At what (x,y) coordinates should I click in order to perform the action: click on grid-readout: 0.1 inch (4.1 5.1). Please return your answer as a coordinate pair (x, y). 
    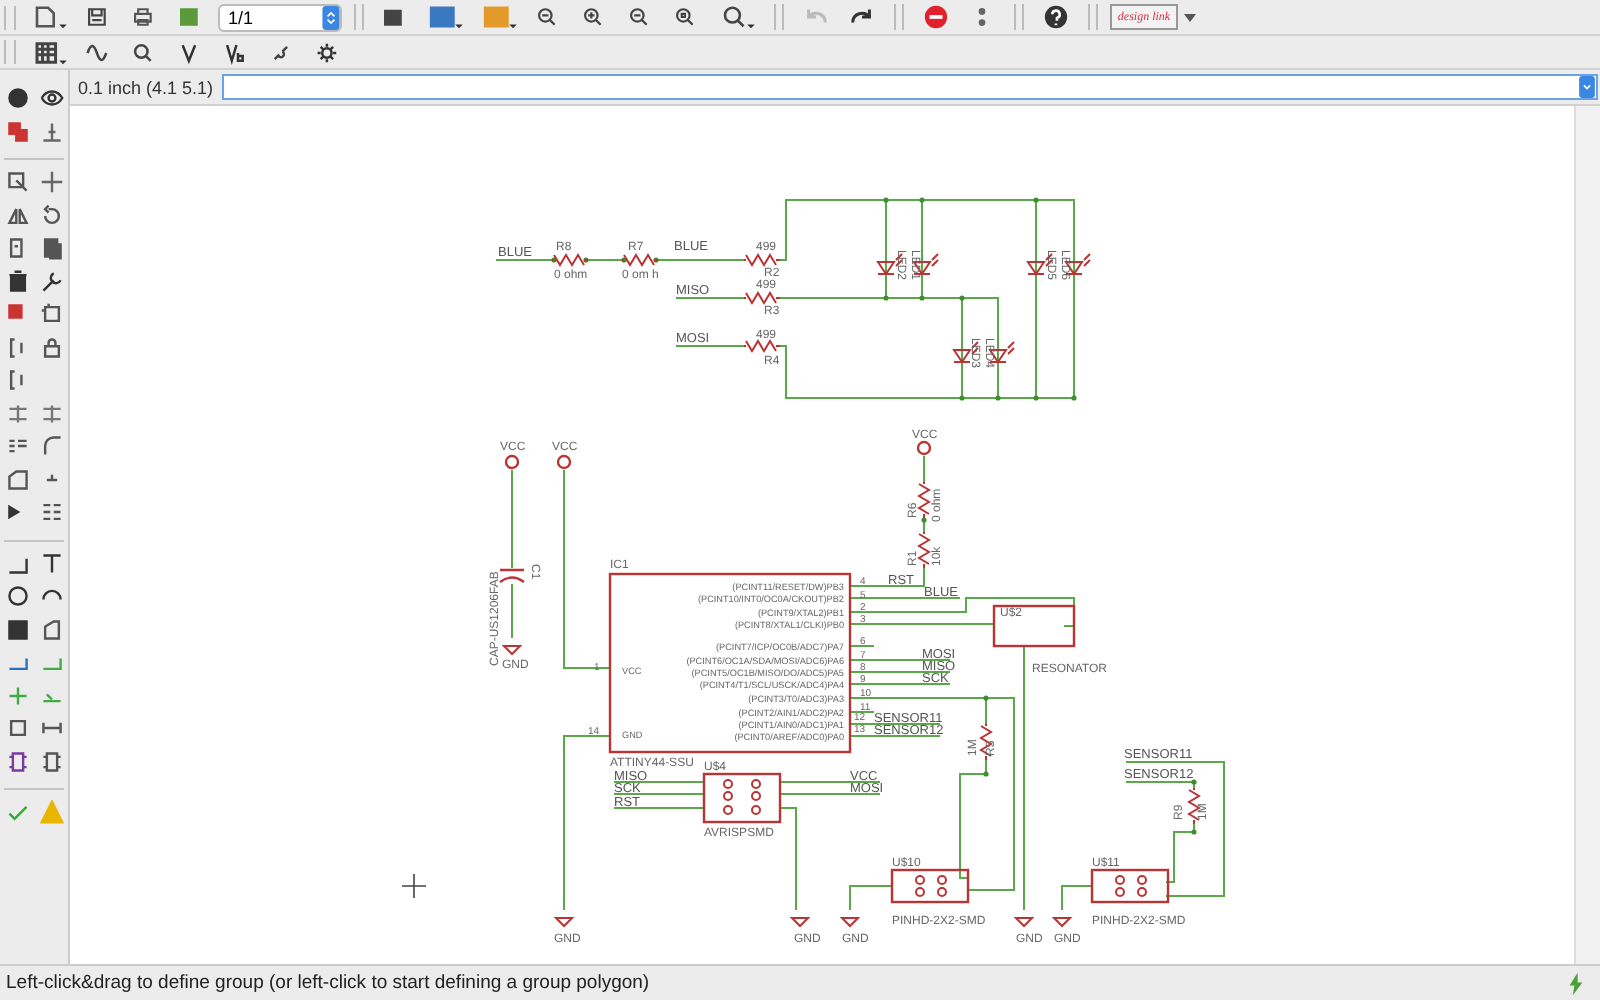
    Looking at the image, I should click on (143, 87).